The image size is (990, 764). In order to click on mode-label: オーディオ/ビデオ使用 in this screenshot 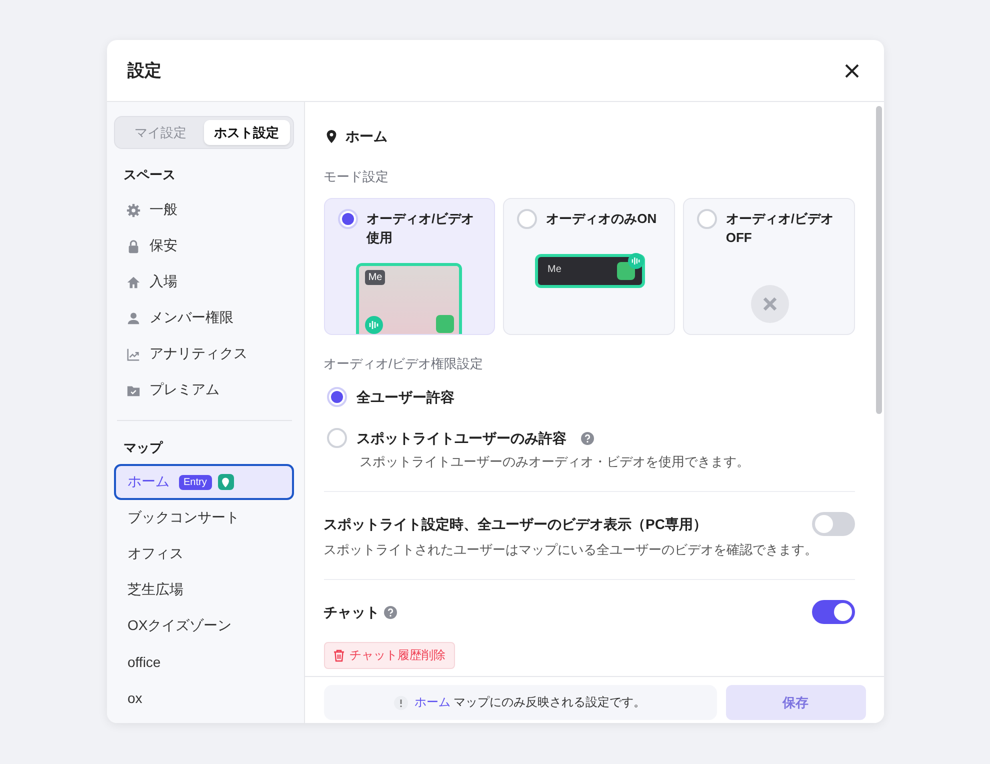, I will do `click(421, 228)`.